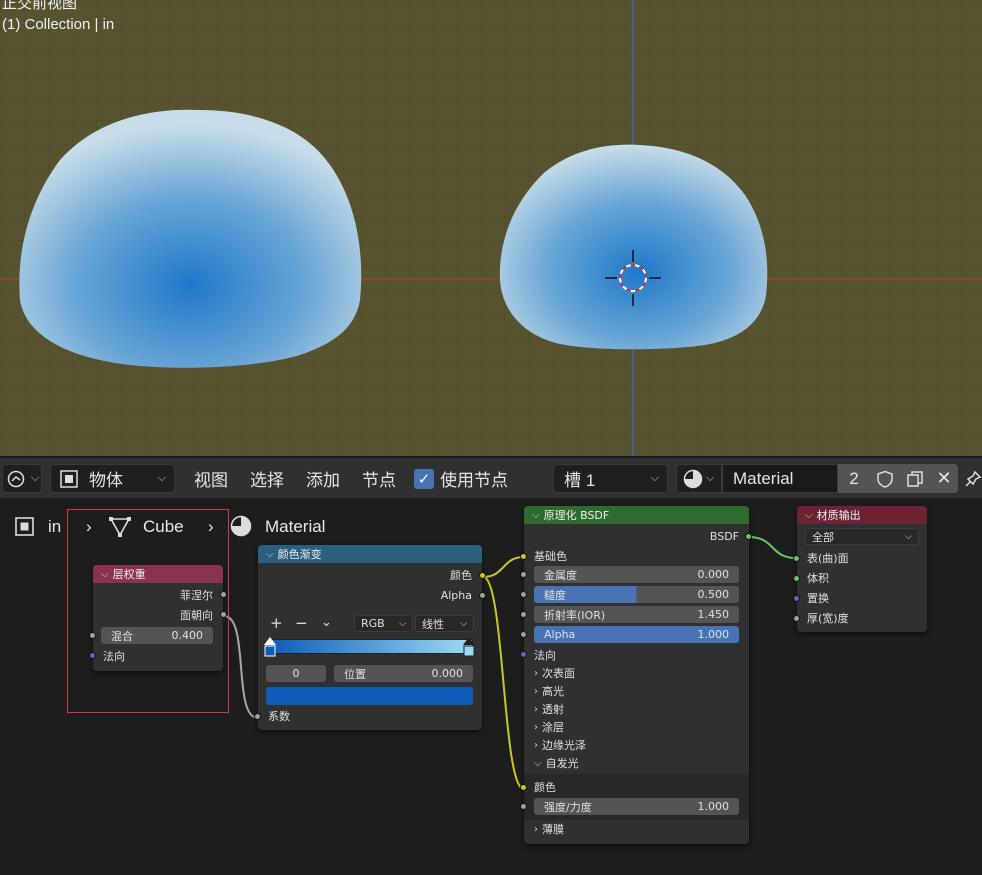 This screenshot has height=875, width=982. Describe the element at coordinates (241, 667) in the screenshot. I see `link-facing-to-fac` at that location.